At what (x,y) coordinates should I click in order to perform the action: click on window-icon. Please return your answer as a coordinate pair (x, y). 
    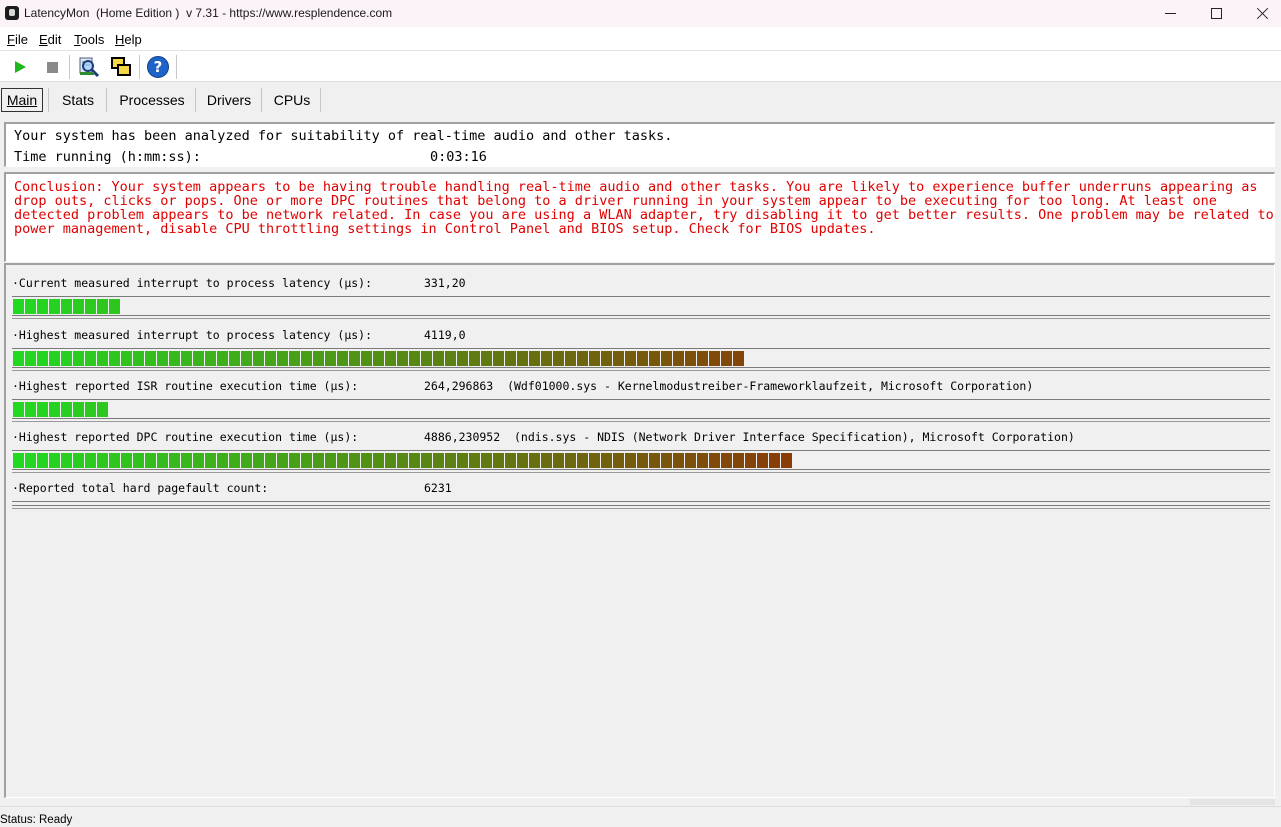
    Looking at the image, I should click on (121, 67).